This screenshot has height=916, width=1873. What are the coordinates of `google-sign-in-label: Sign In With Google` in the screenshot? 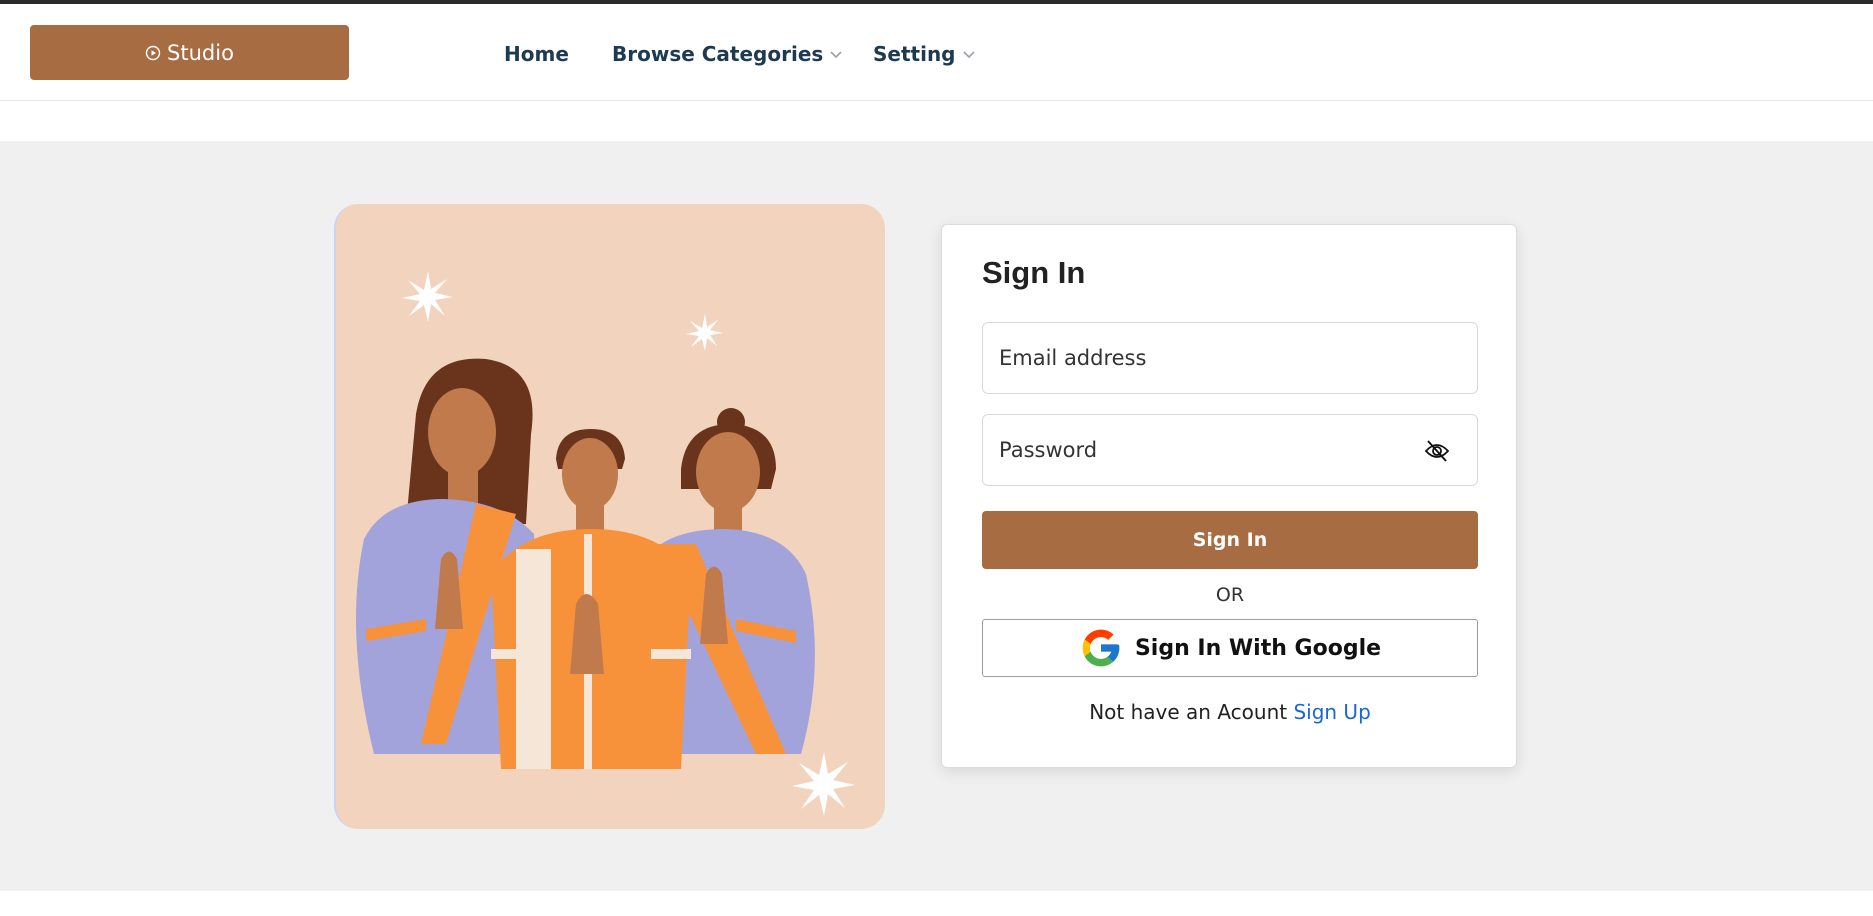 It's located at (1258, 648).